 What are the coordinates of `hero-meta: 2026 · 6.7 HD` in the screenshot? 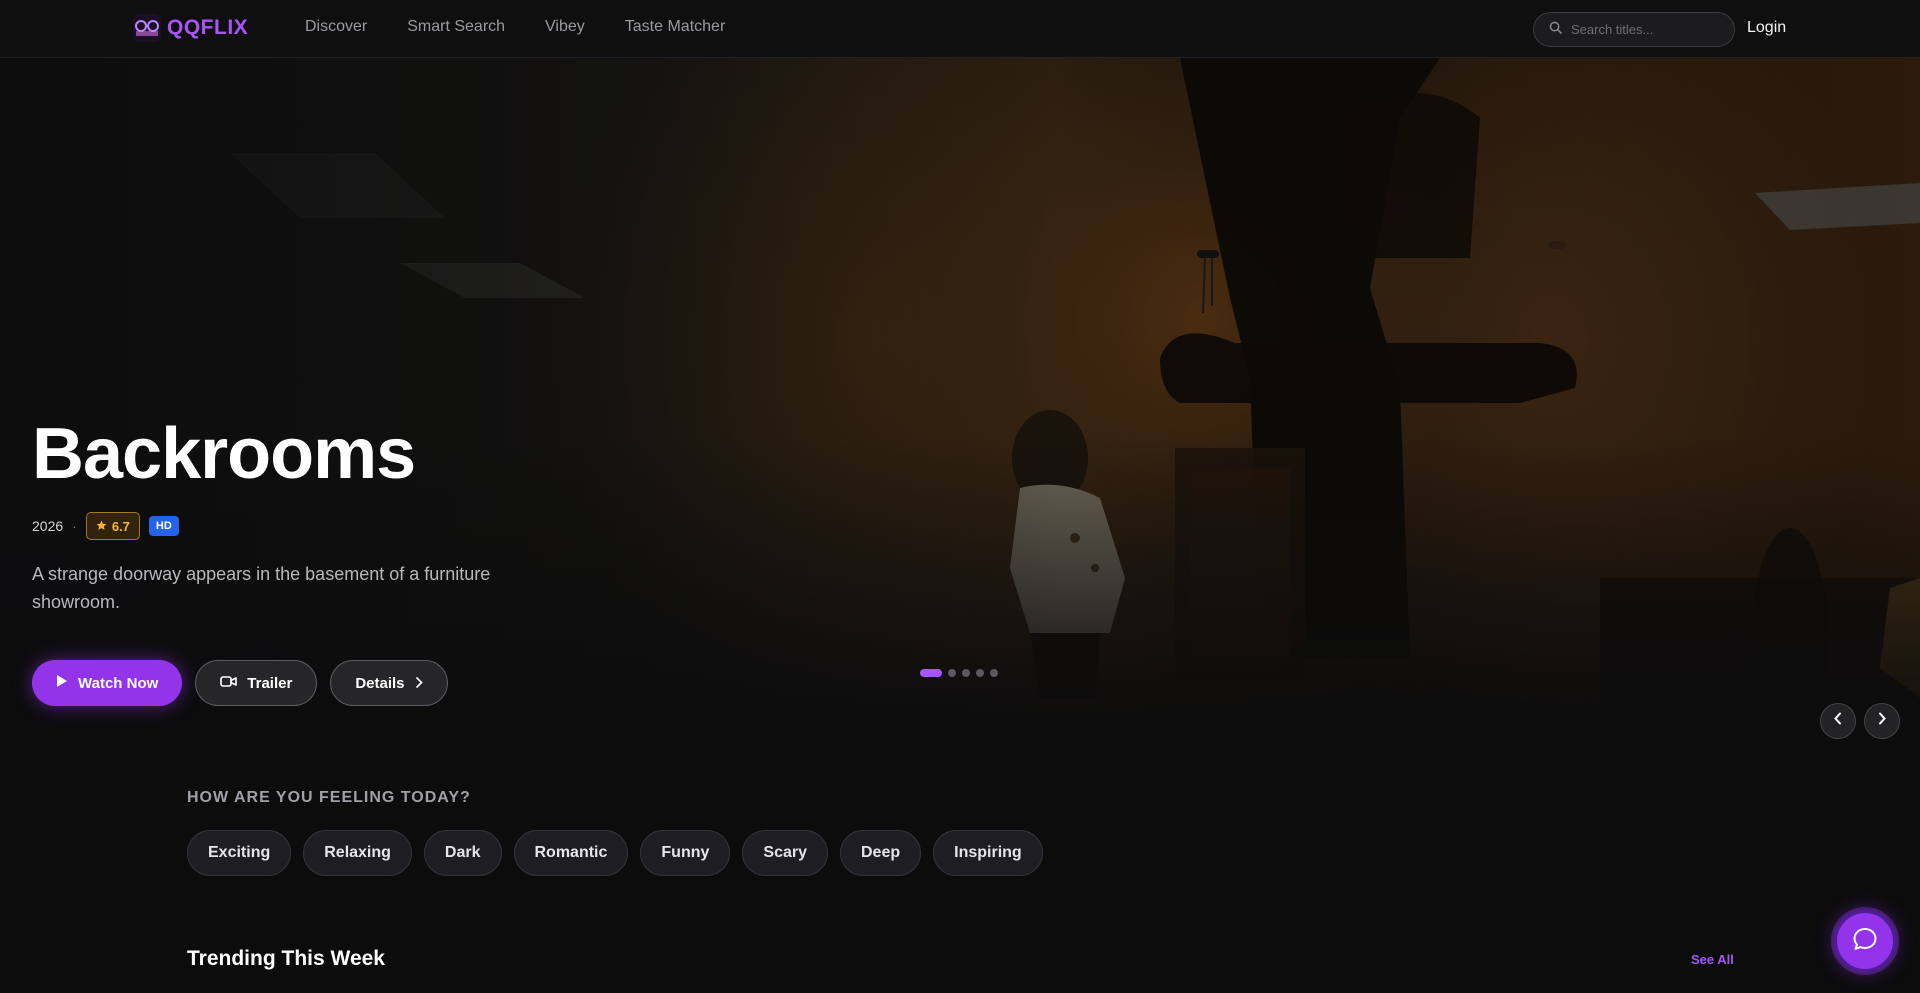 It's located at (292, 526).